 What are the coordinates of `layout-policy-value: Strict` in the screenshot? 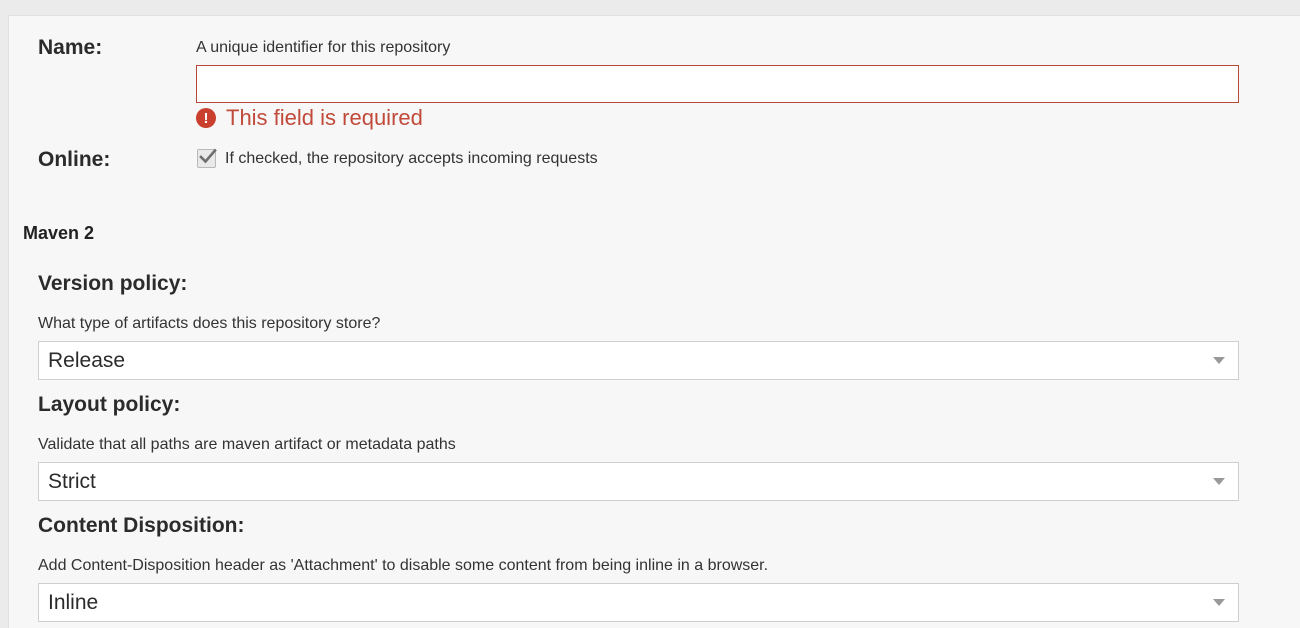 It's located at (72, 481).